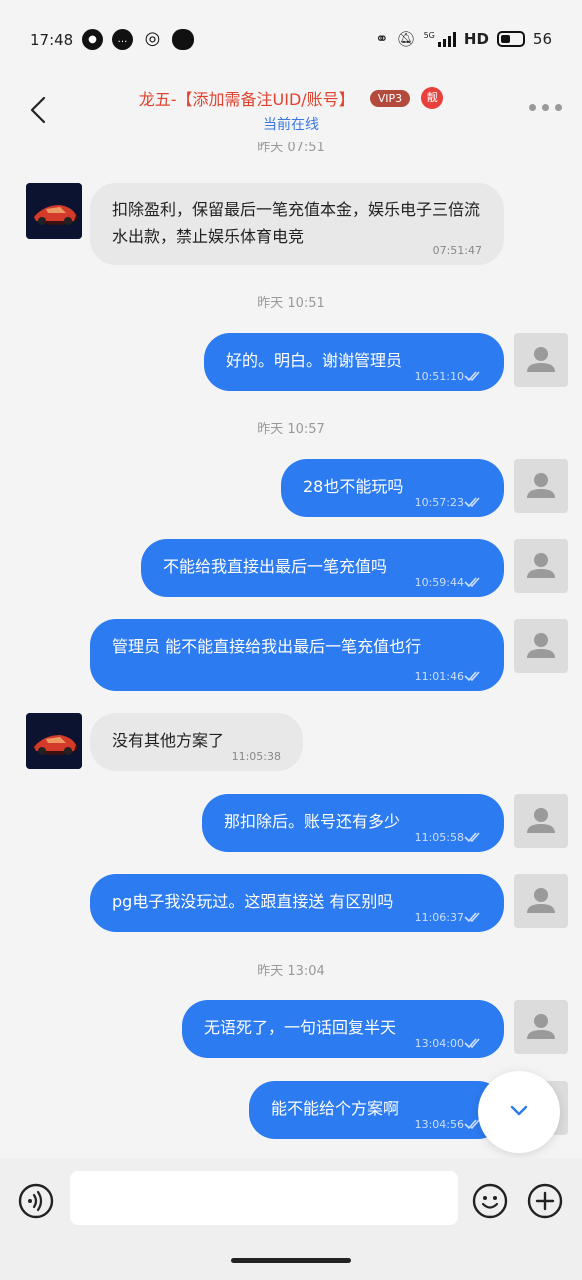 The image size is (582, 1280). I want to click on battery-level: 56, so click(542, 38).